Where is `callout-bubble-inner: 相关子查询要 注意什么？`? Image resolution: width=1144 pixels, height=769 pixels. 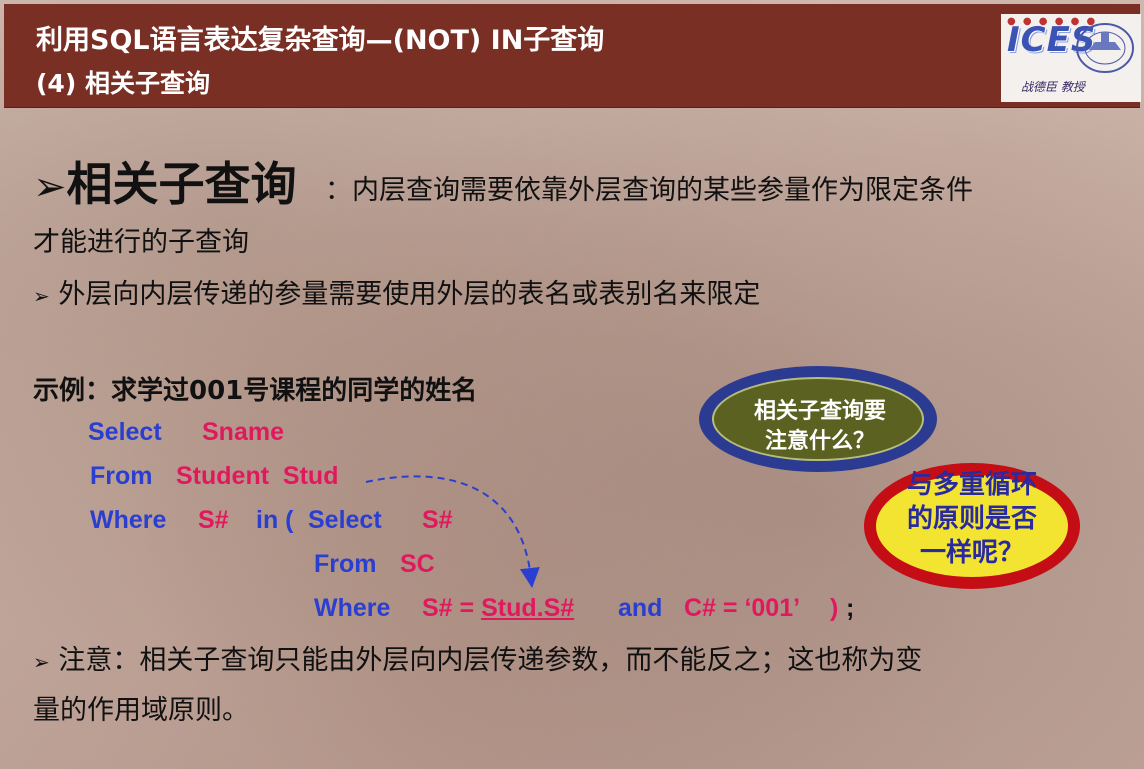 callout-bubble-inner: 相关子查询要 注意什么？ is located at coordinates (818, 419).